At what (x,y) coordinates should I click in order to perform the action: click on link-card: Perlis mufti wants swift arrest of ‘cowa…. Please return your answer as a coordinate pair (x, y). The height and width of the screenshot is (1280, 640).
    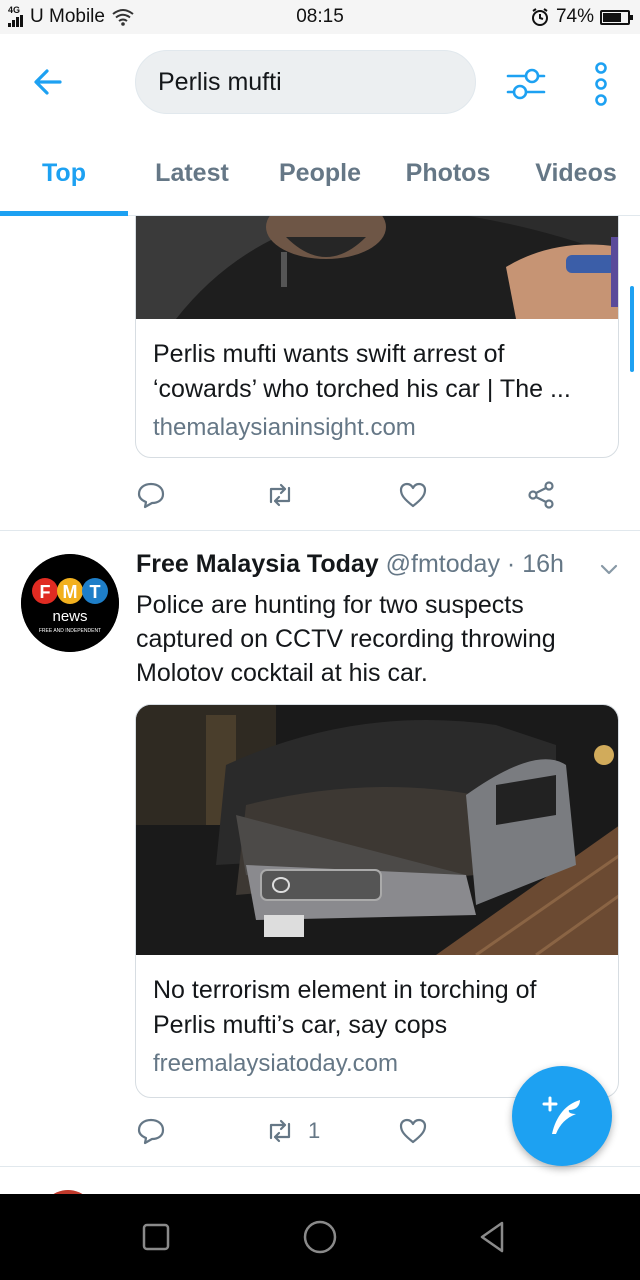
    Looking at the image, I should click on (377, 337).